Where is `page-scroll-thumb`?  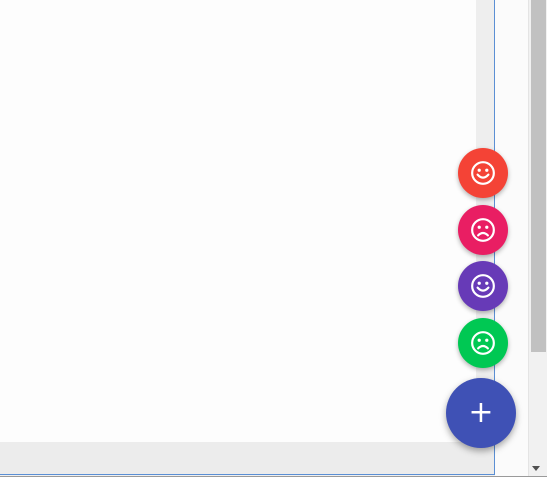 page-scroll-thumb is located at coordinates (538, 176).